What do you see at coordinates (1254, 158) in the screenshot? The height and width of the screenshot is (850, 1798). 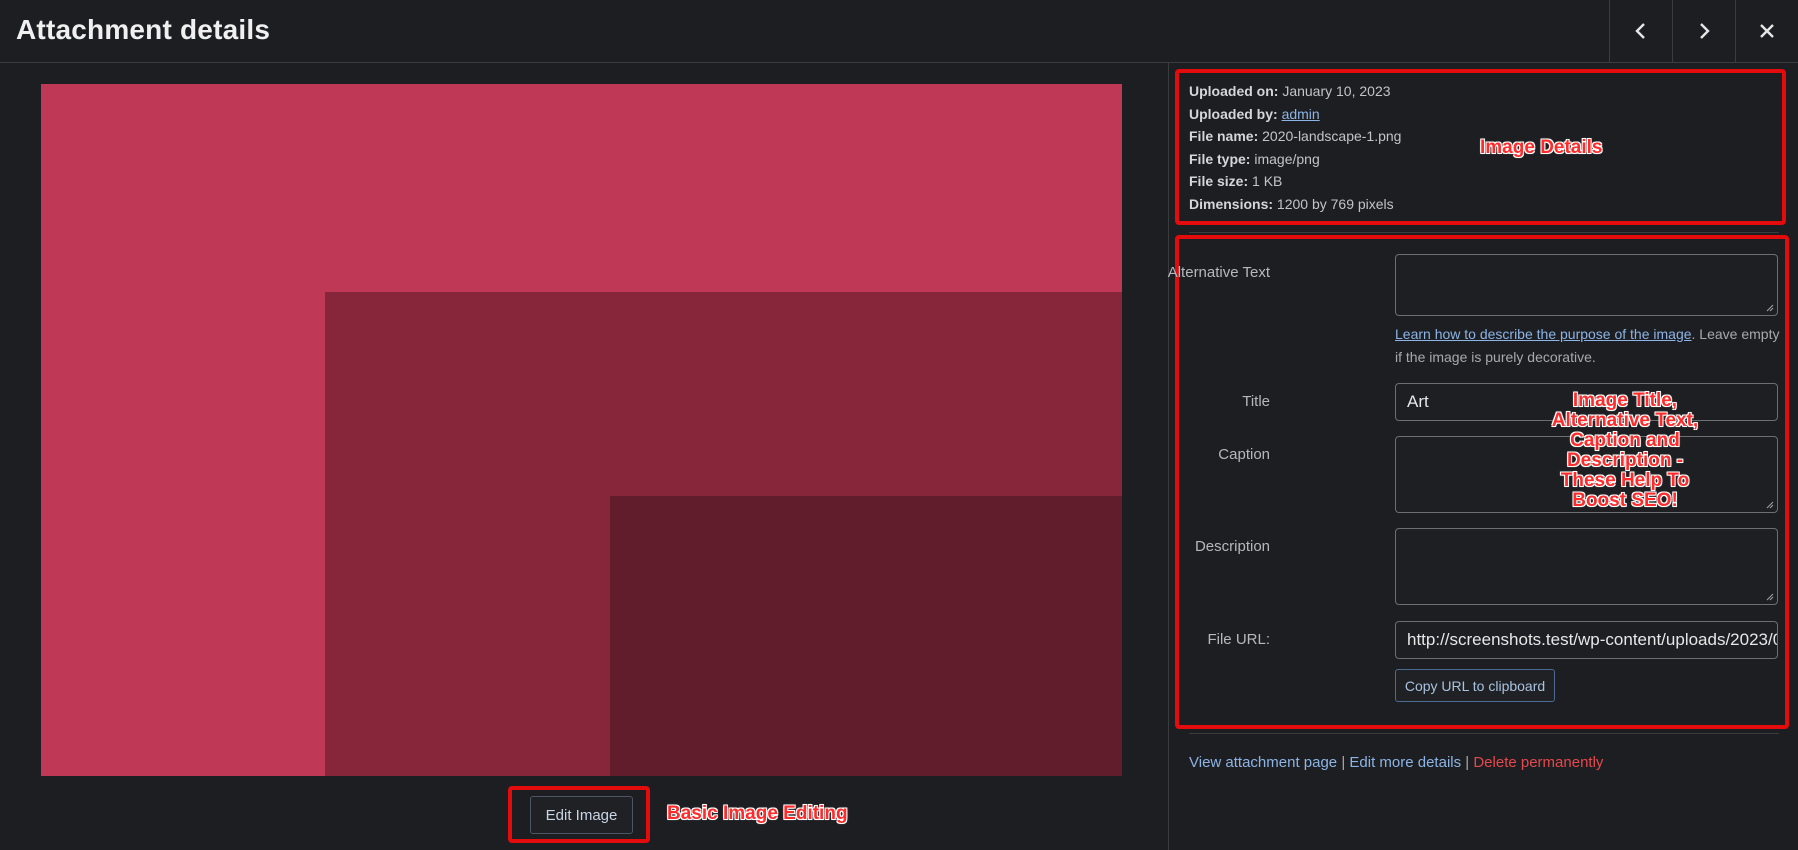 I see `file-type-row: File type: image/png` at bounding box center [1254, 158].